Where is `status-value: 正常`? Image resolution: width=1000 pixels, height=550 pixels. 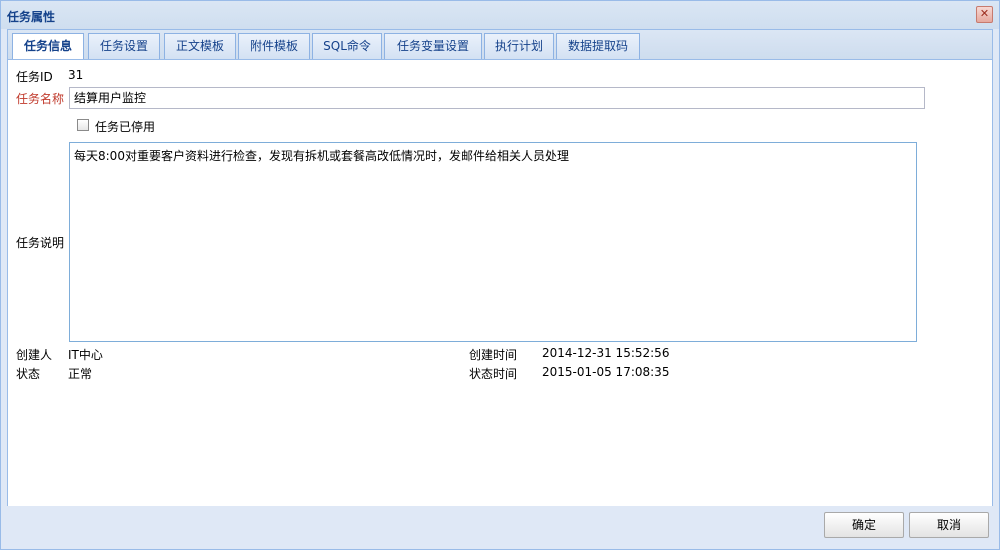
status-value: 正常 is located at coordinates (80, 374).